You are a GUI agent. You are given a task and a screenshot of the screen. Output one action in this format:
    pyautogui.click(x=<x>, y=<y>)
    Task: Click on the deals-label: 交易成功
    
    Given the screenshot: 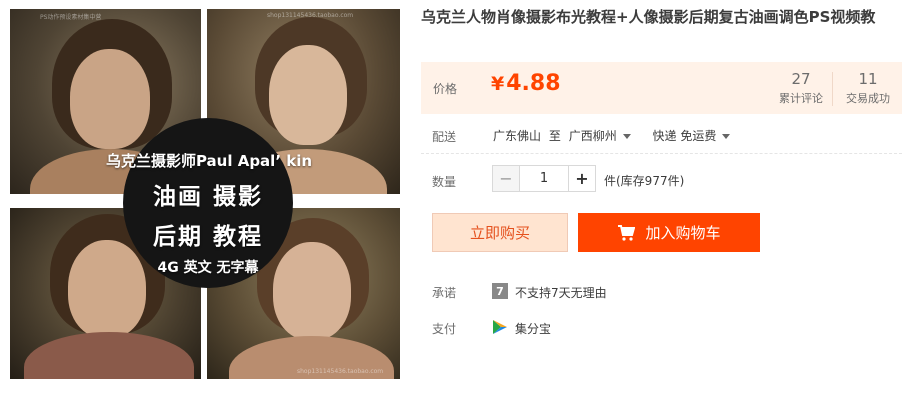 What is the action you would take?
    pyautogui.click(x=868, y=98)
    